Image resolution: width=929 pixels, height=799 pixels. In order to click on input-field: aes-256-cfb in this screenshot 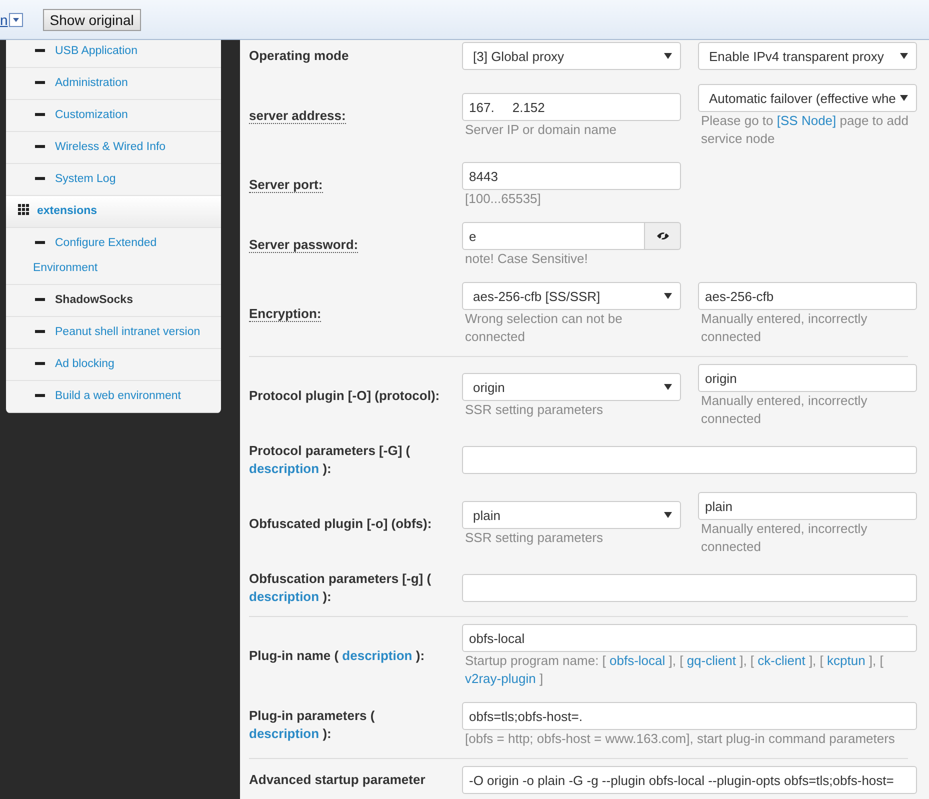, I will do `click(807, 296)`.